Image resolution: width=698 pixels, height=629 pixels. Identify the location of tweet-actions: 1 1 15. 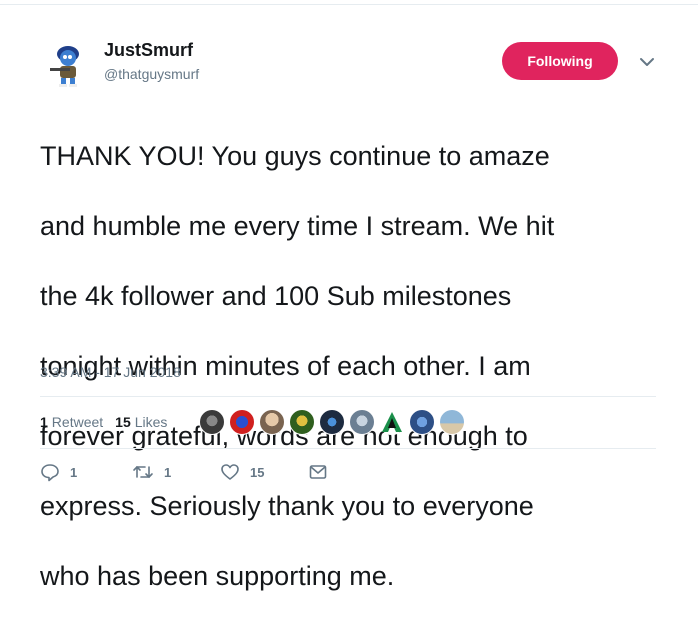
(184, 472).